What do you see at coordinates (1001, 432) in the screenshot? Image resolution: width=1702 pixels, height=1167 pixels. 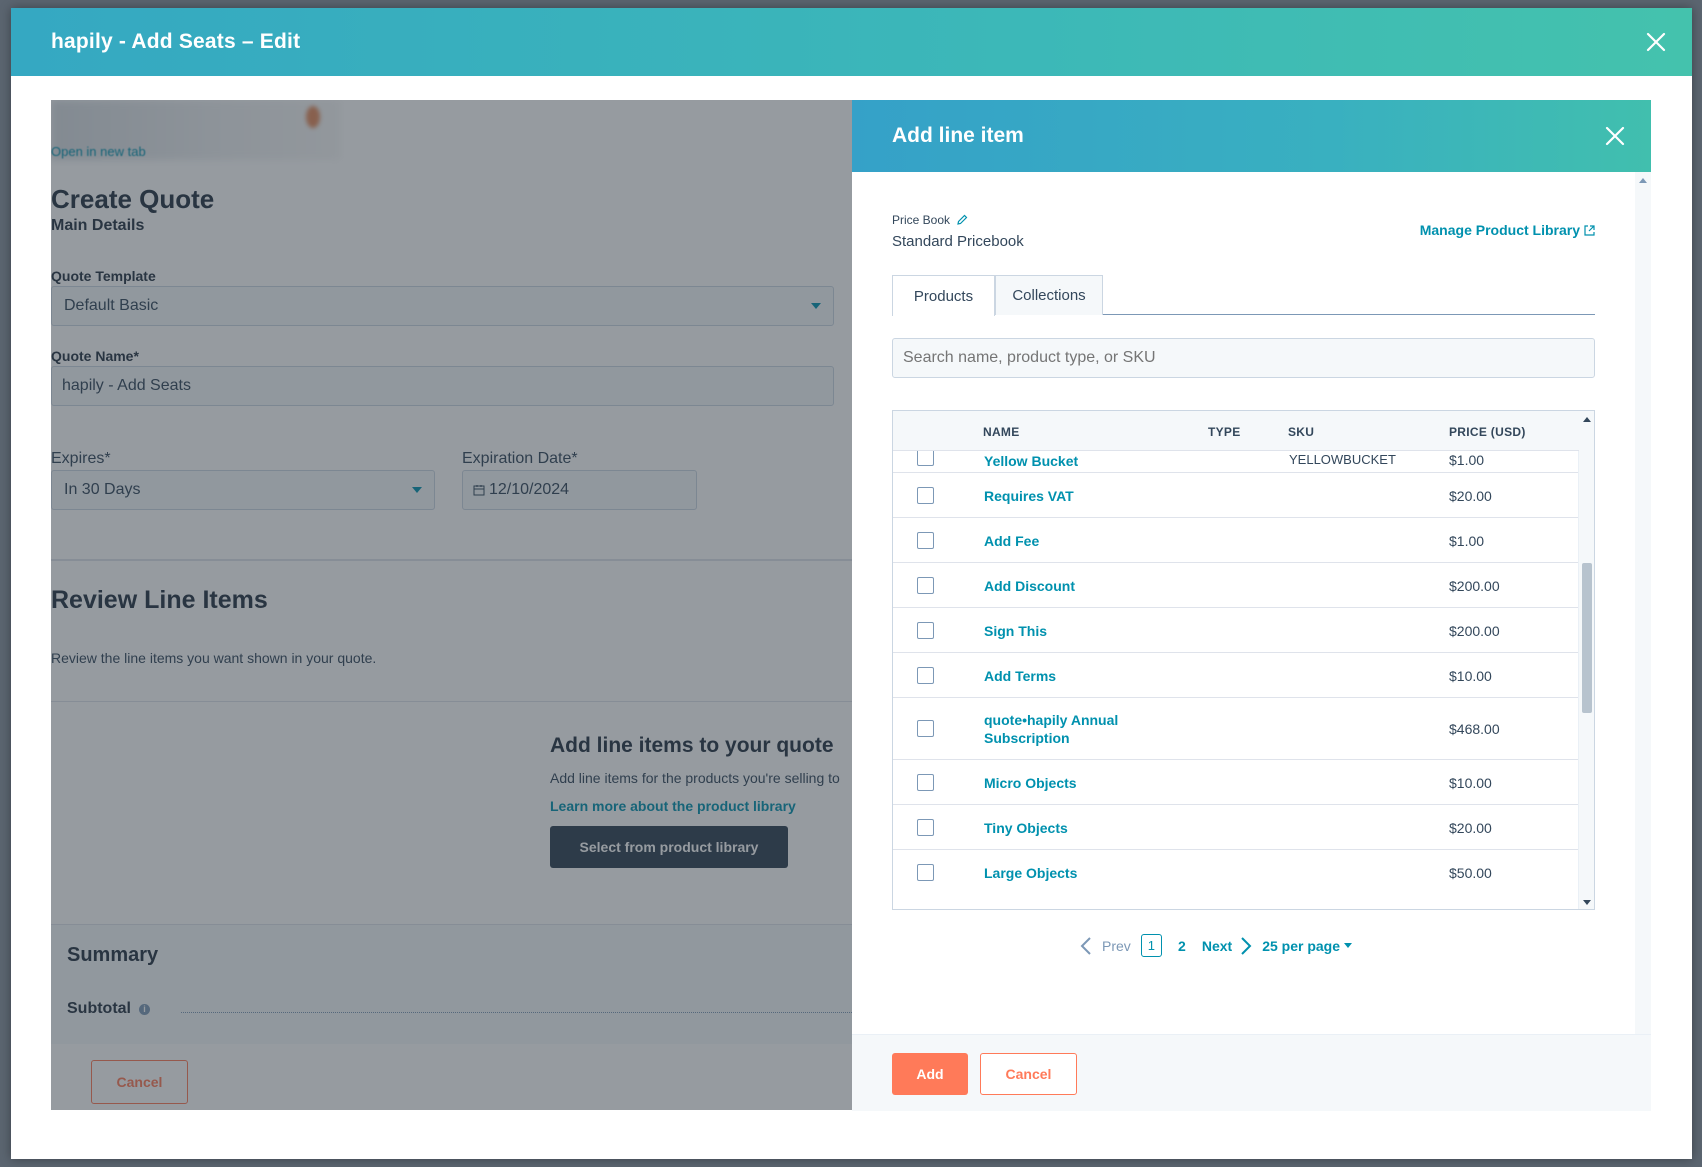 I see `column-name: NAME` at bounding box center [1001, 432].